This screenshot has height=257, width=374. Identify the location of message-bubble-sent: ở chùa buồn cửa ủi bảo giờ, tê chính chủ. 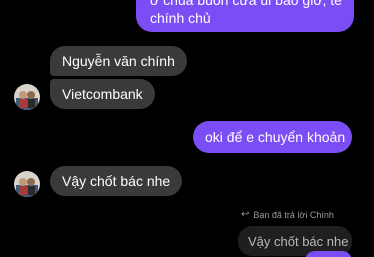
(245, 16).